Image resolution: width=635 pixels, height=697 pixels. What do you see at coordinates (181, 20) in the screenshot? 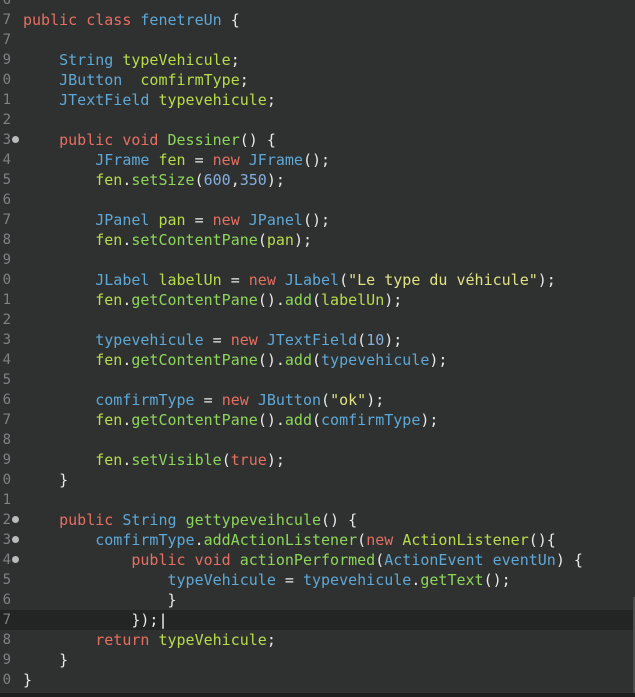
I see `code-token: fenetreUn` at bounding box center [181, 20].